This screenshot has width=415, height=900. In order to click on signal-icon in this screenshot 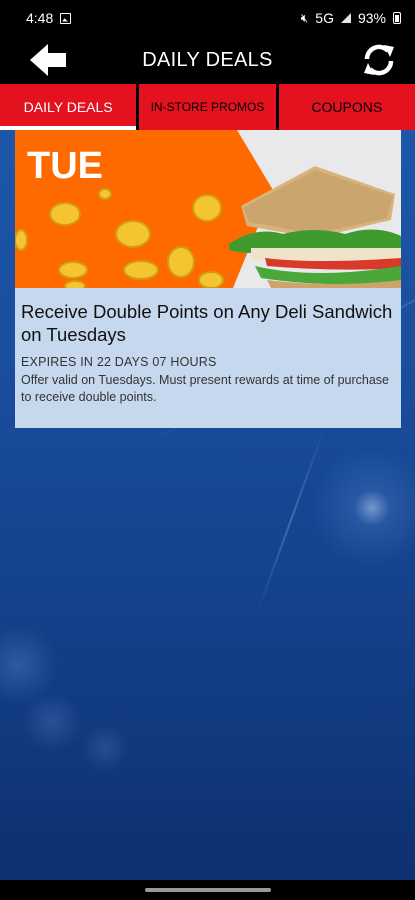, I will do `click(345, 18)`.